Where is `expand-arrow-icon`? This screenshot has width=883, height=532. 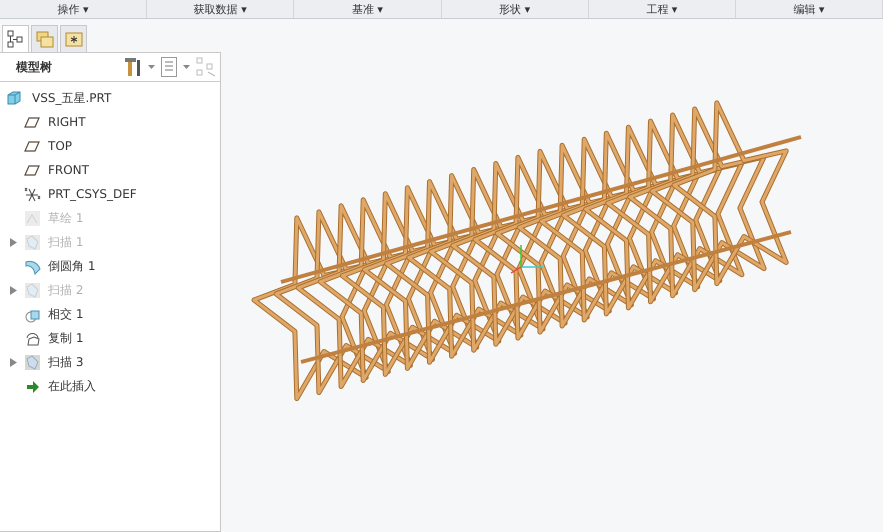
expand-arrow-icon is located at coordinates (13, 362).